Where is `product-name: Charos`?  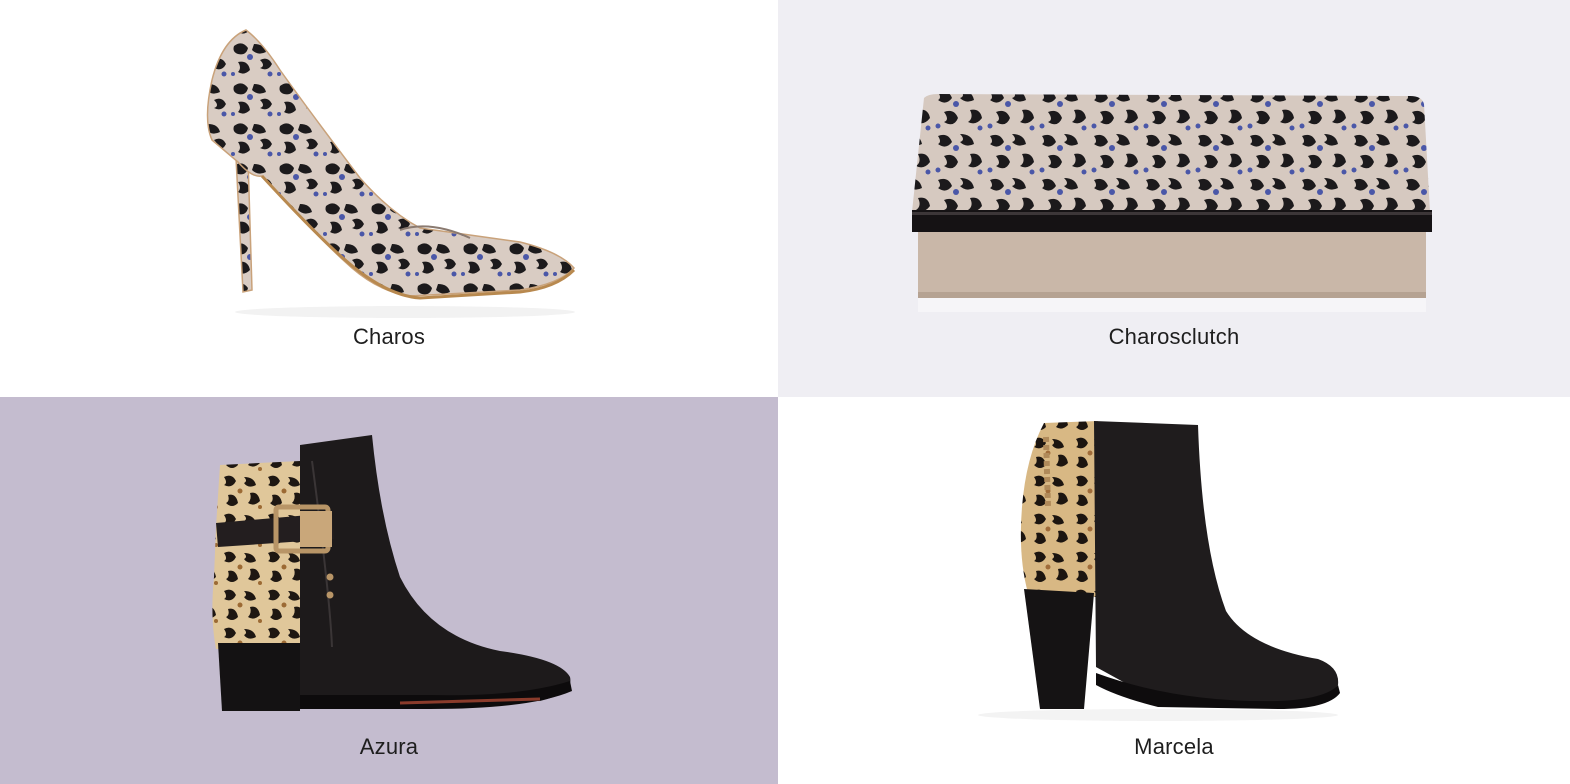
product-name: Charos is located at coordinates (389, 337).